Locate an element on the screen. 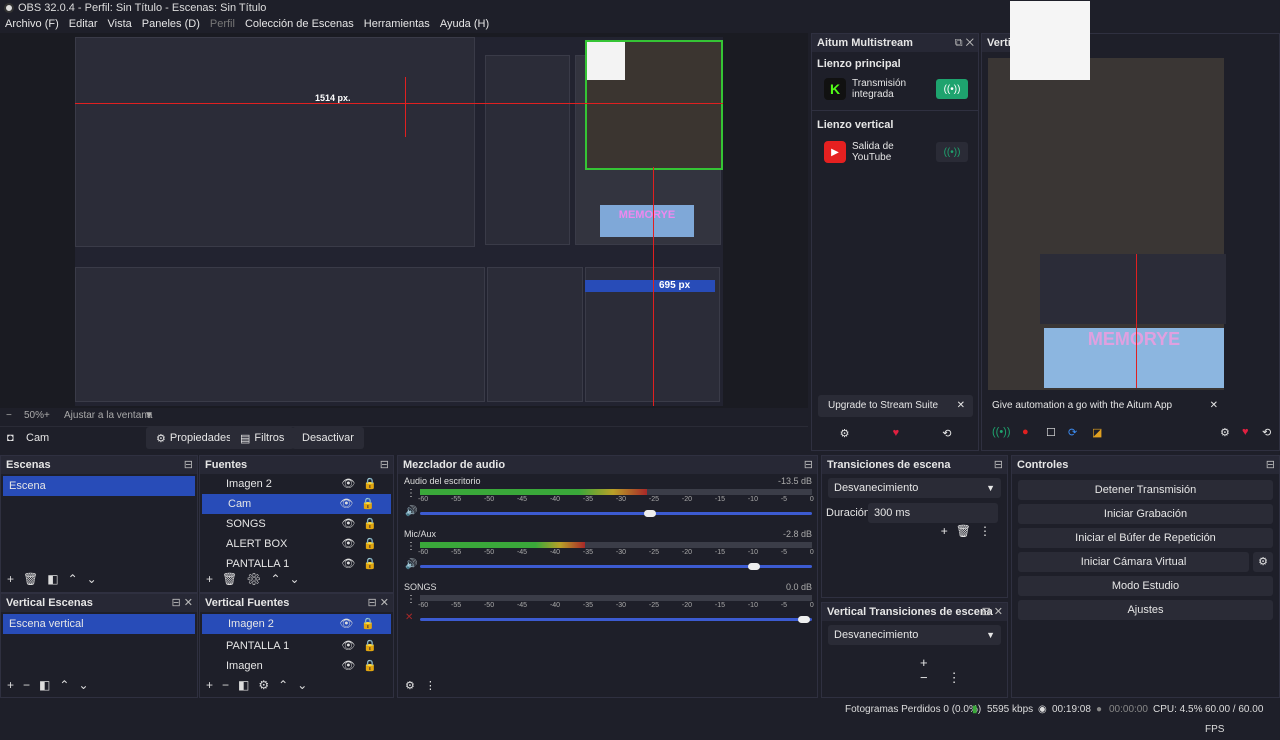  settings-gear-icon: ⚙ is located at coordinates (845, 437).